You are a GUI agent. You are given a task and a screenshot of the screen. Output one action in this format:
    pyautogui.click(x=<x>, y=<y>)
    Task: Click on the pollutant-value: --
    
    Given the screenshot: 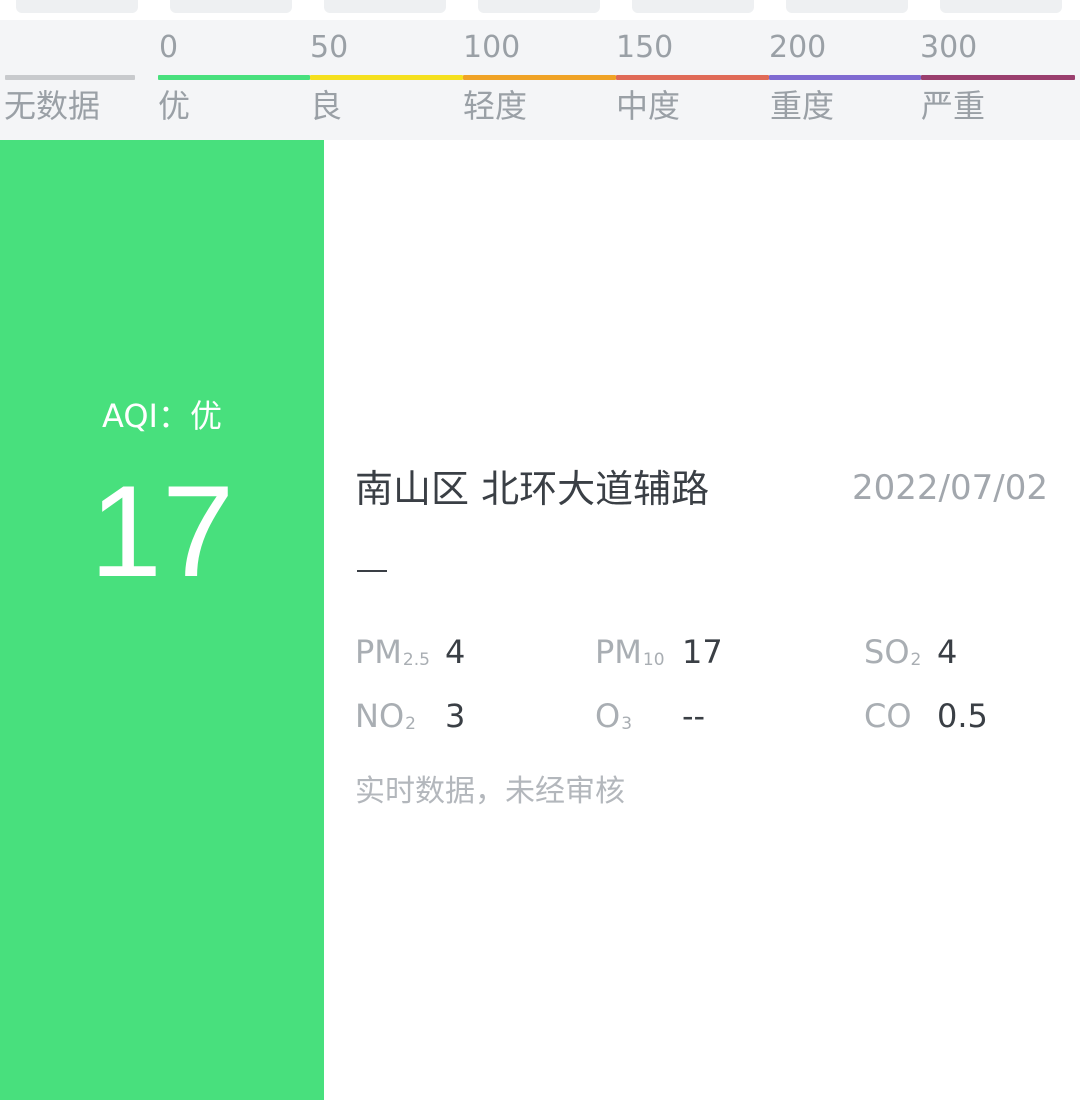 What is the action you would take?
    pyautogui.click(x=694, y=716)
    